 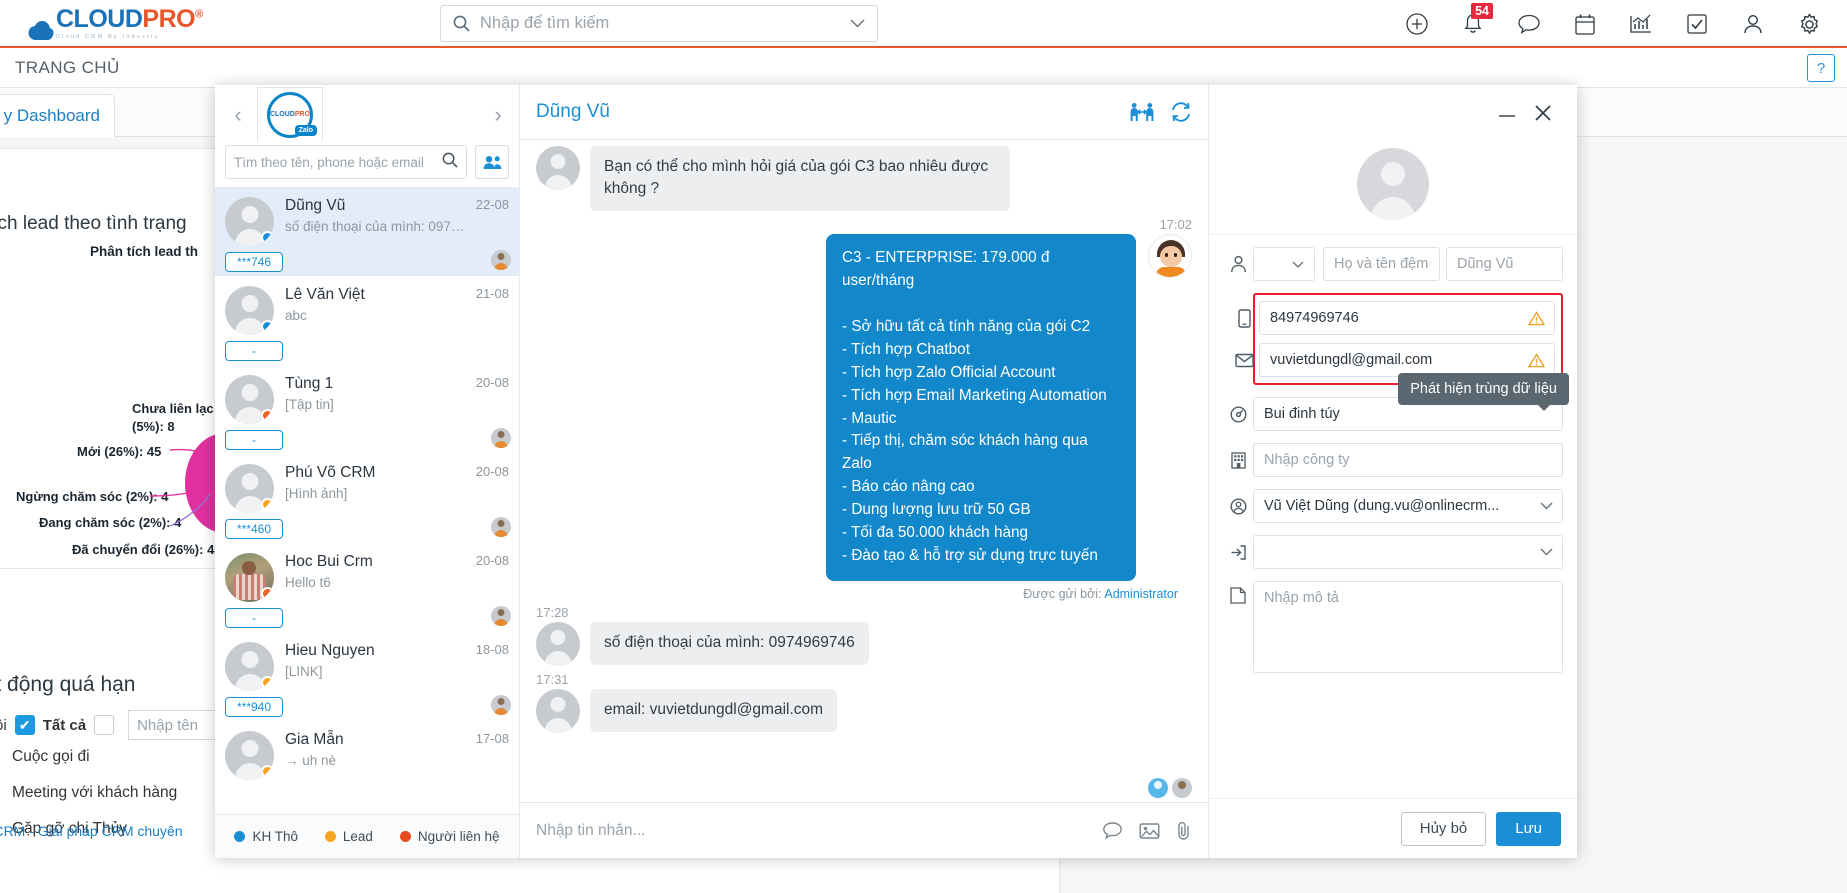 I want to click on attachment-icon, so click(x=1184, y=830).